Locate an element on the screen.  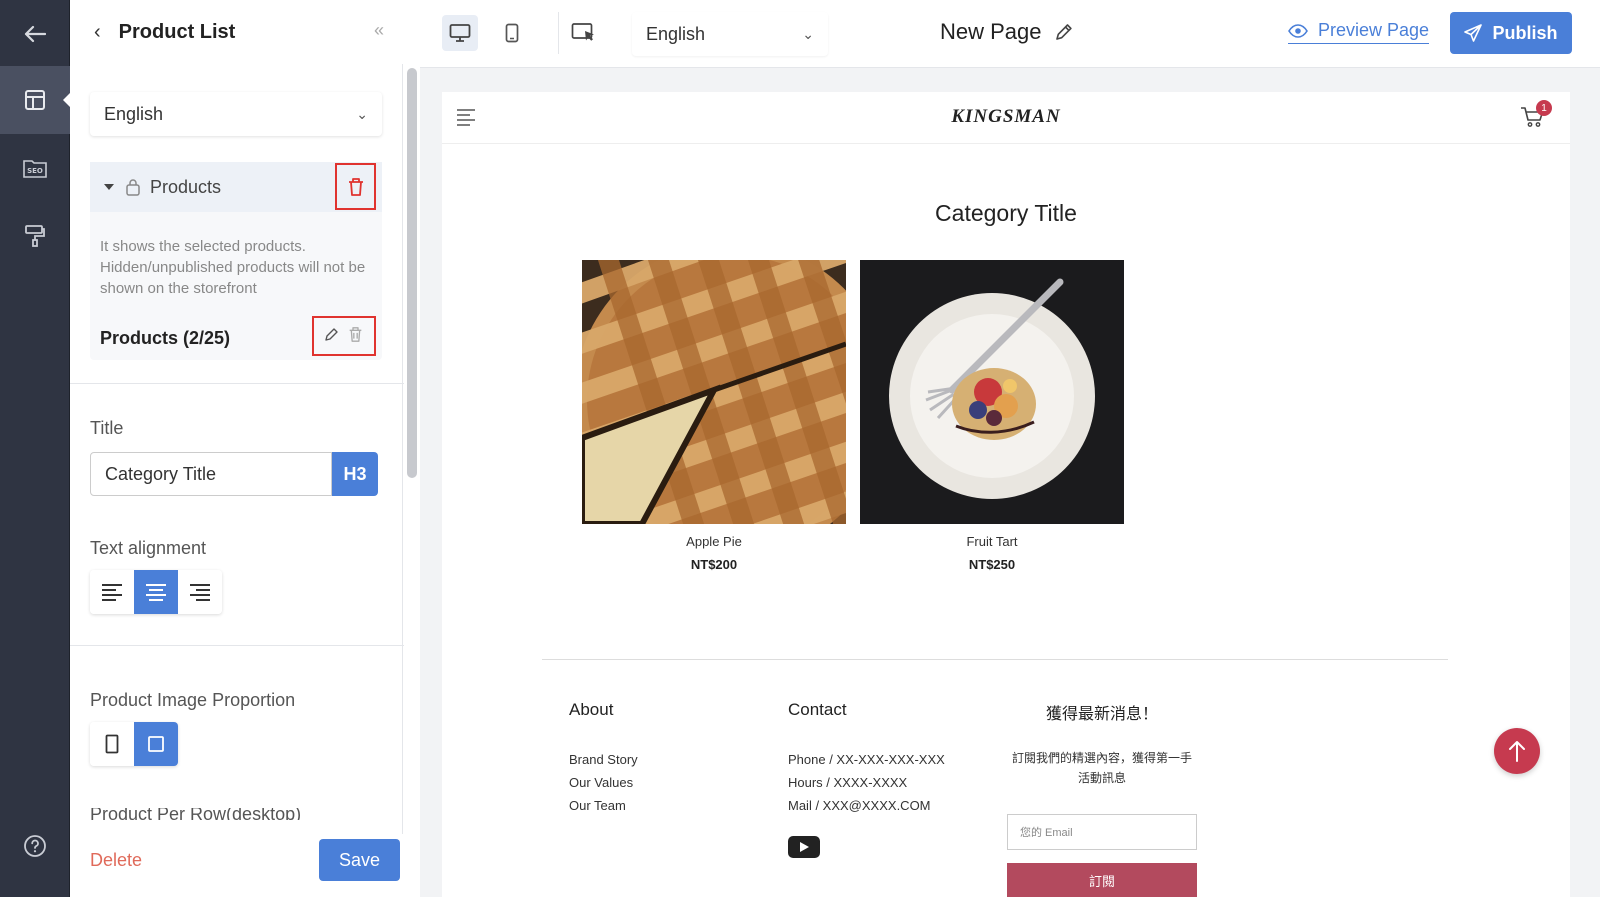
footer-about-column: About Brand Story Our Values Our Team is located at coordinates (603, 760).